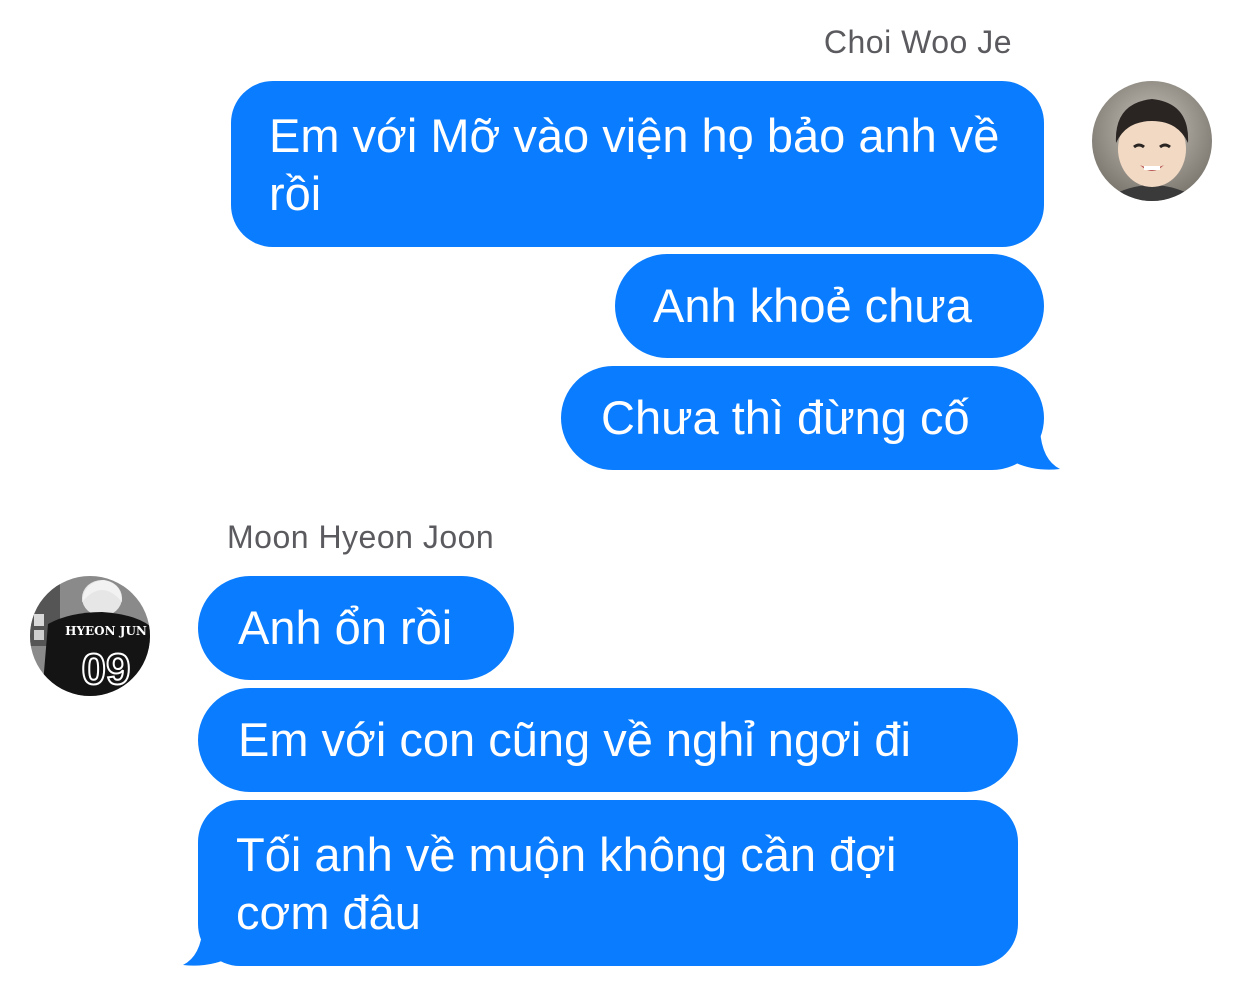  Describe the element at coordinates (634, 164) in the screenshot. I see `message-text: Em với Mỡ vào viện họ bảo anh về rồi` at that location.